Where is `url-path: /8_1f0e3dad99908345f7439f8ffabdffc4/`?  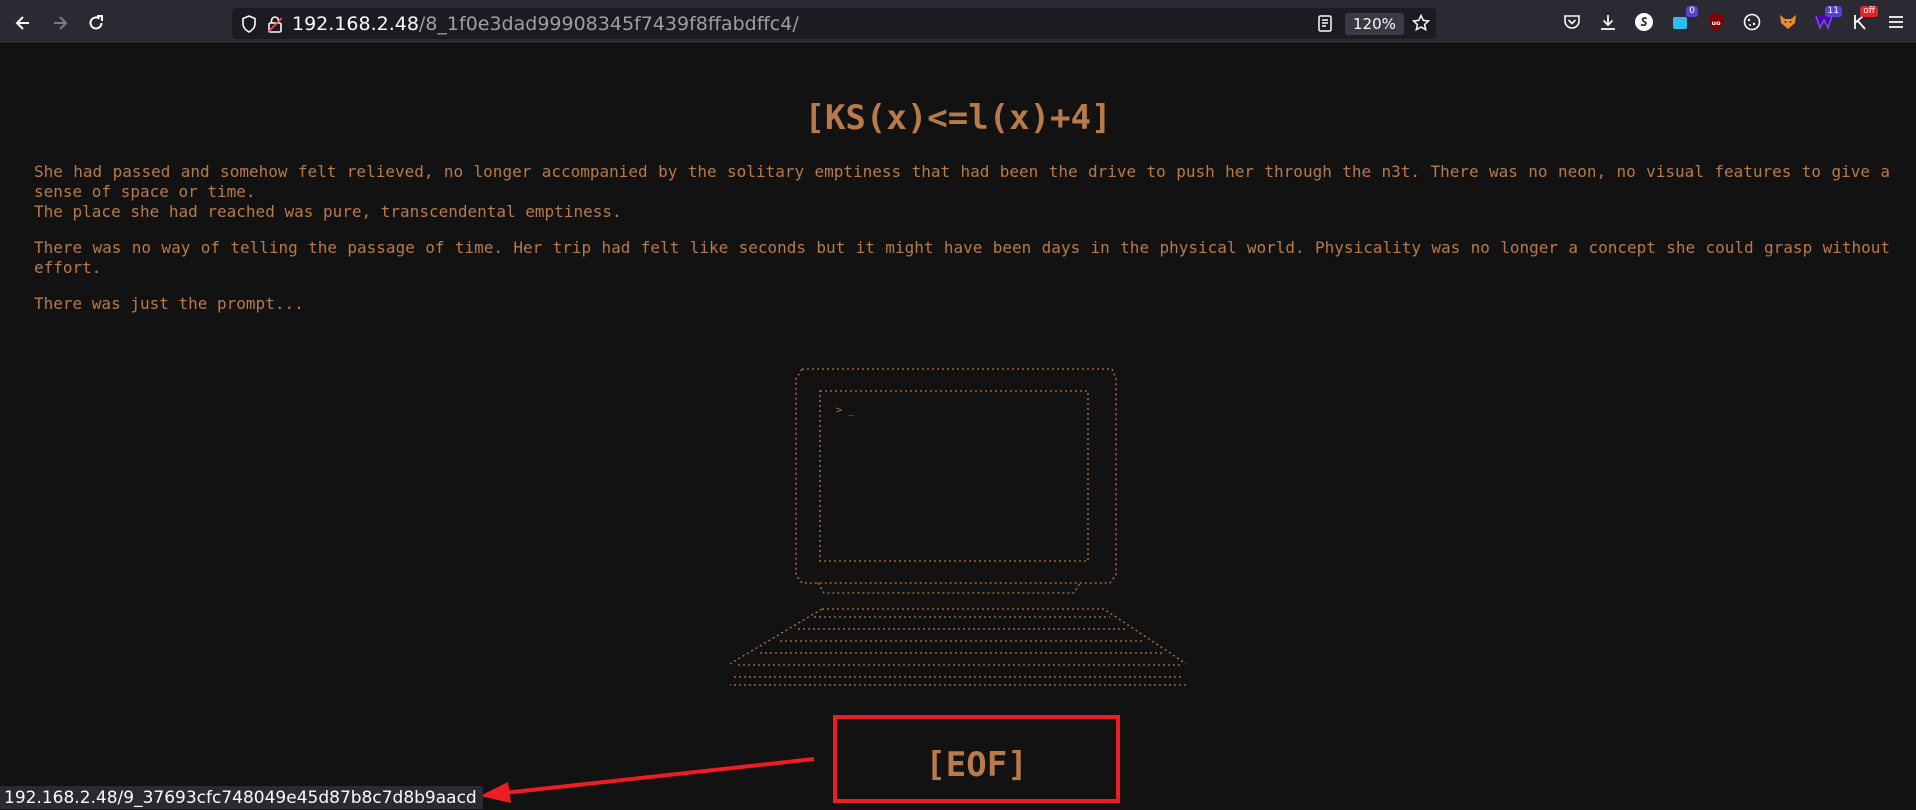
url-path: /8_1f0e3dad99908345f7439f8ffabdffc4/ is located at coordinates (608, 24).